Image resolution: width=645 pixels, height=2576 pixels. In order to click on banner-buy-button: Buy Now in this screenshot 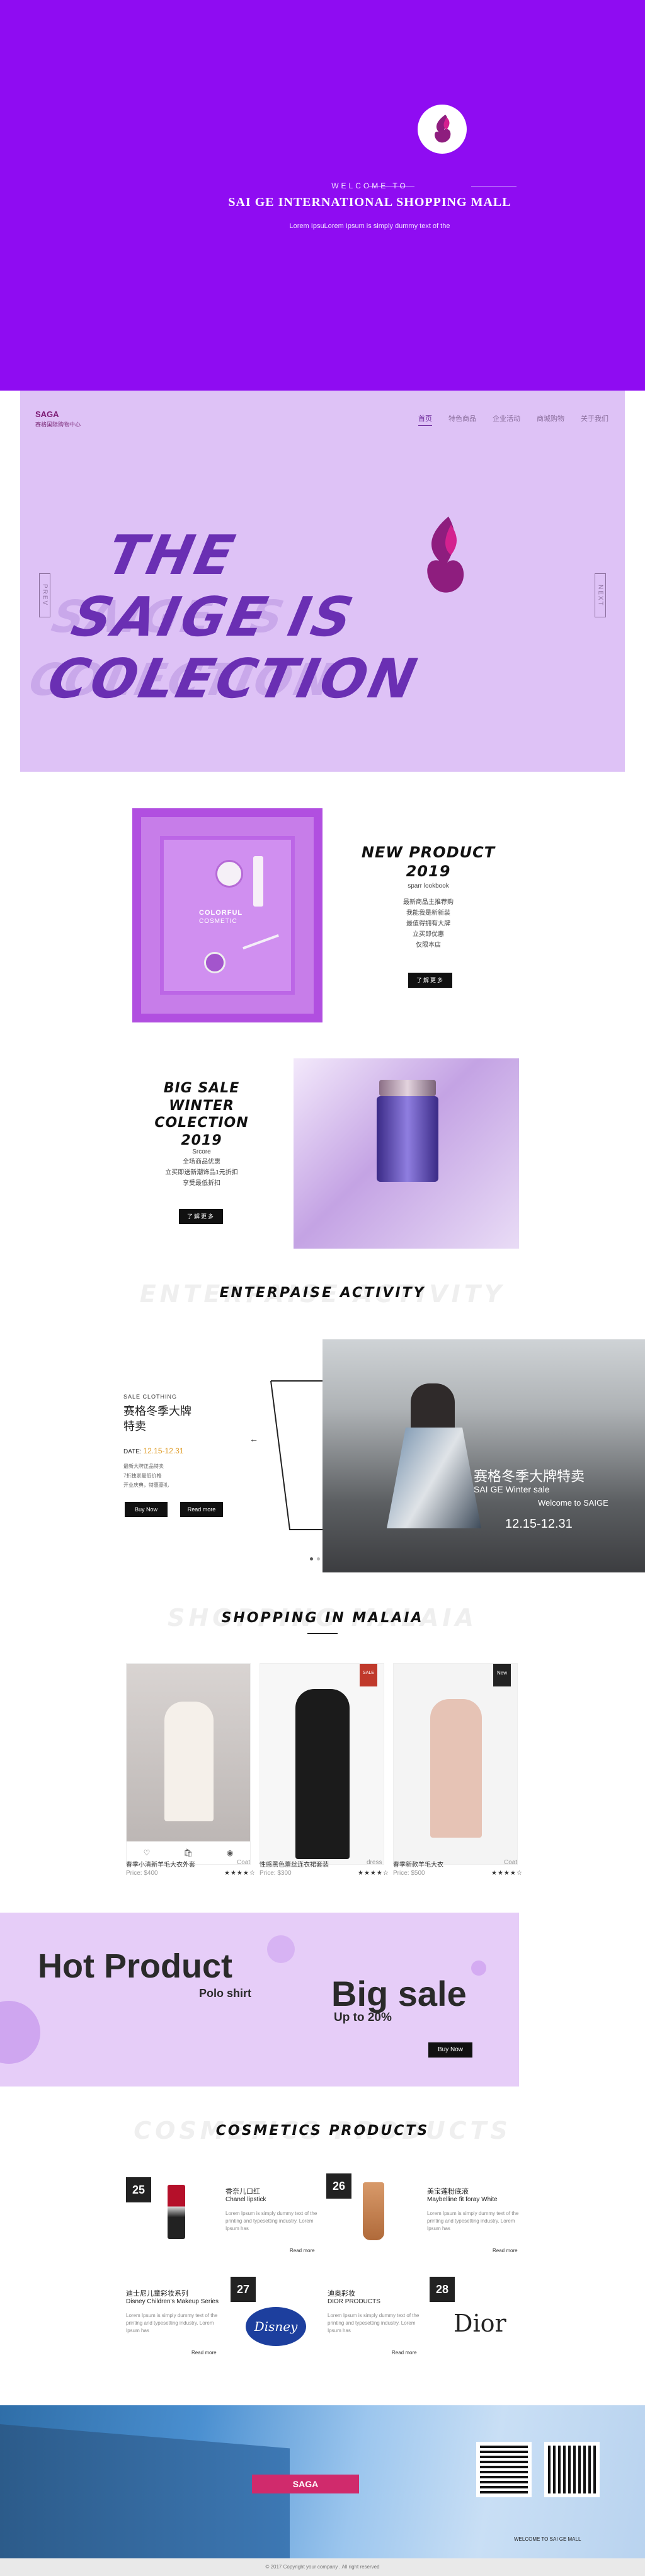, I will do `click(450, 2050)`.